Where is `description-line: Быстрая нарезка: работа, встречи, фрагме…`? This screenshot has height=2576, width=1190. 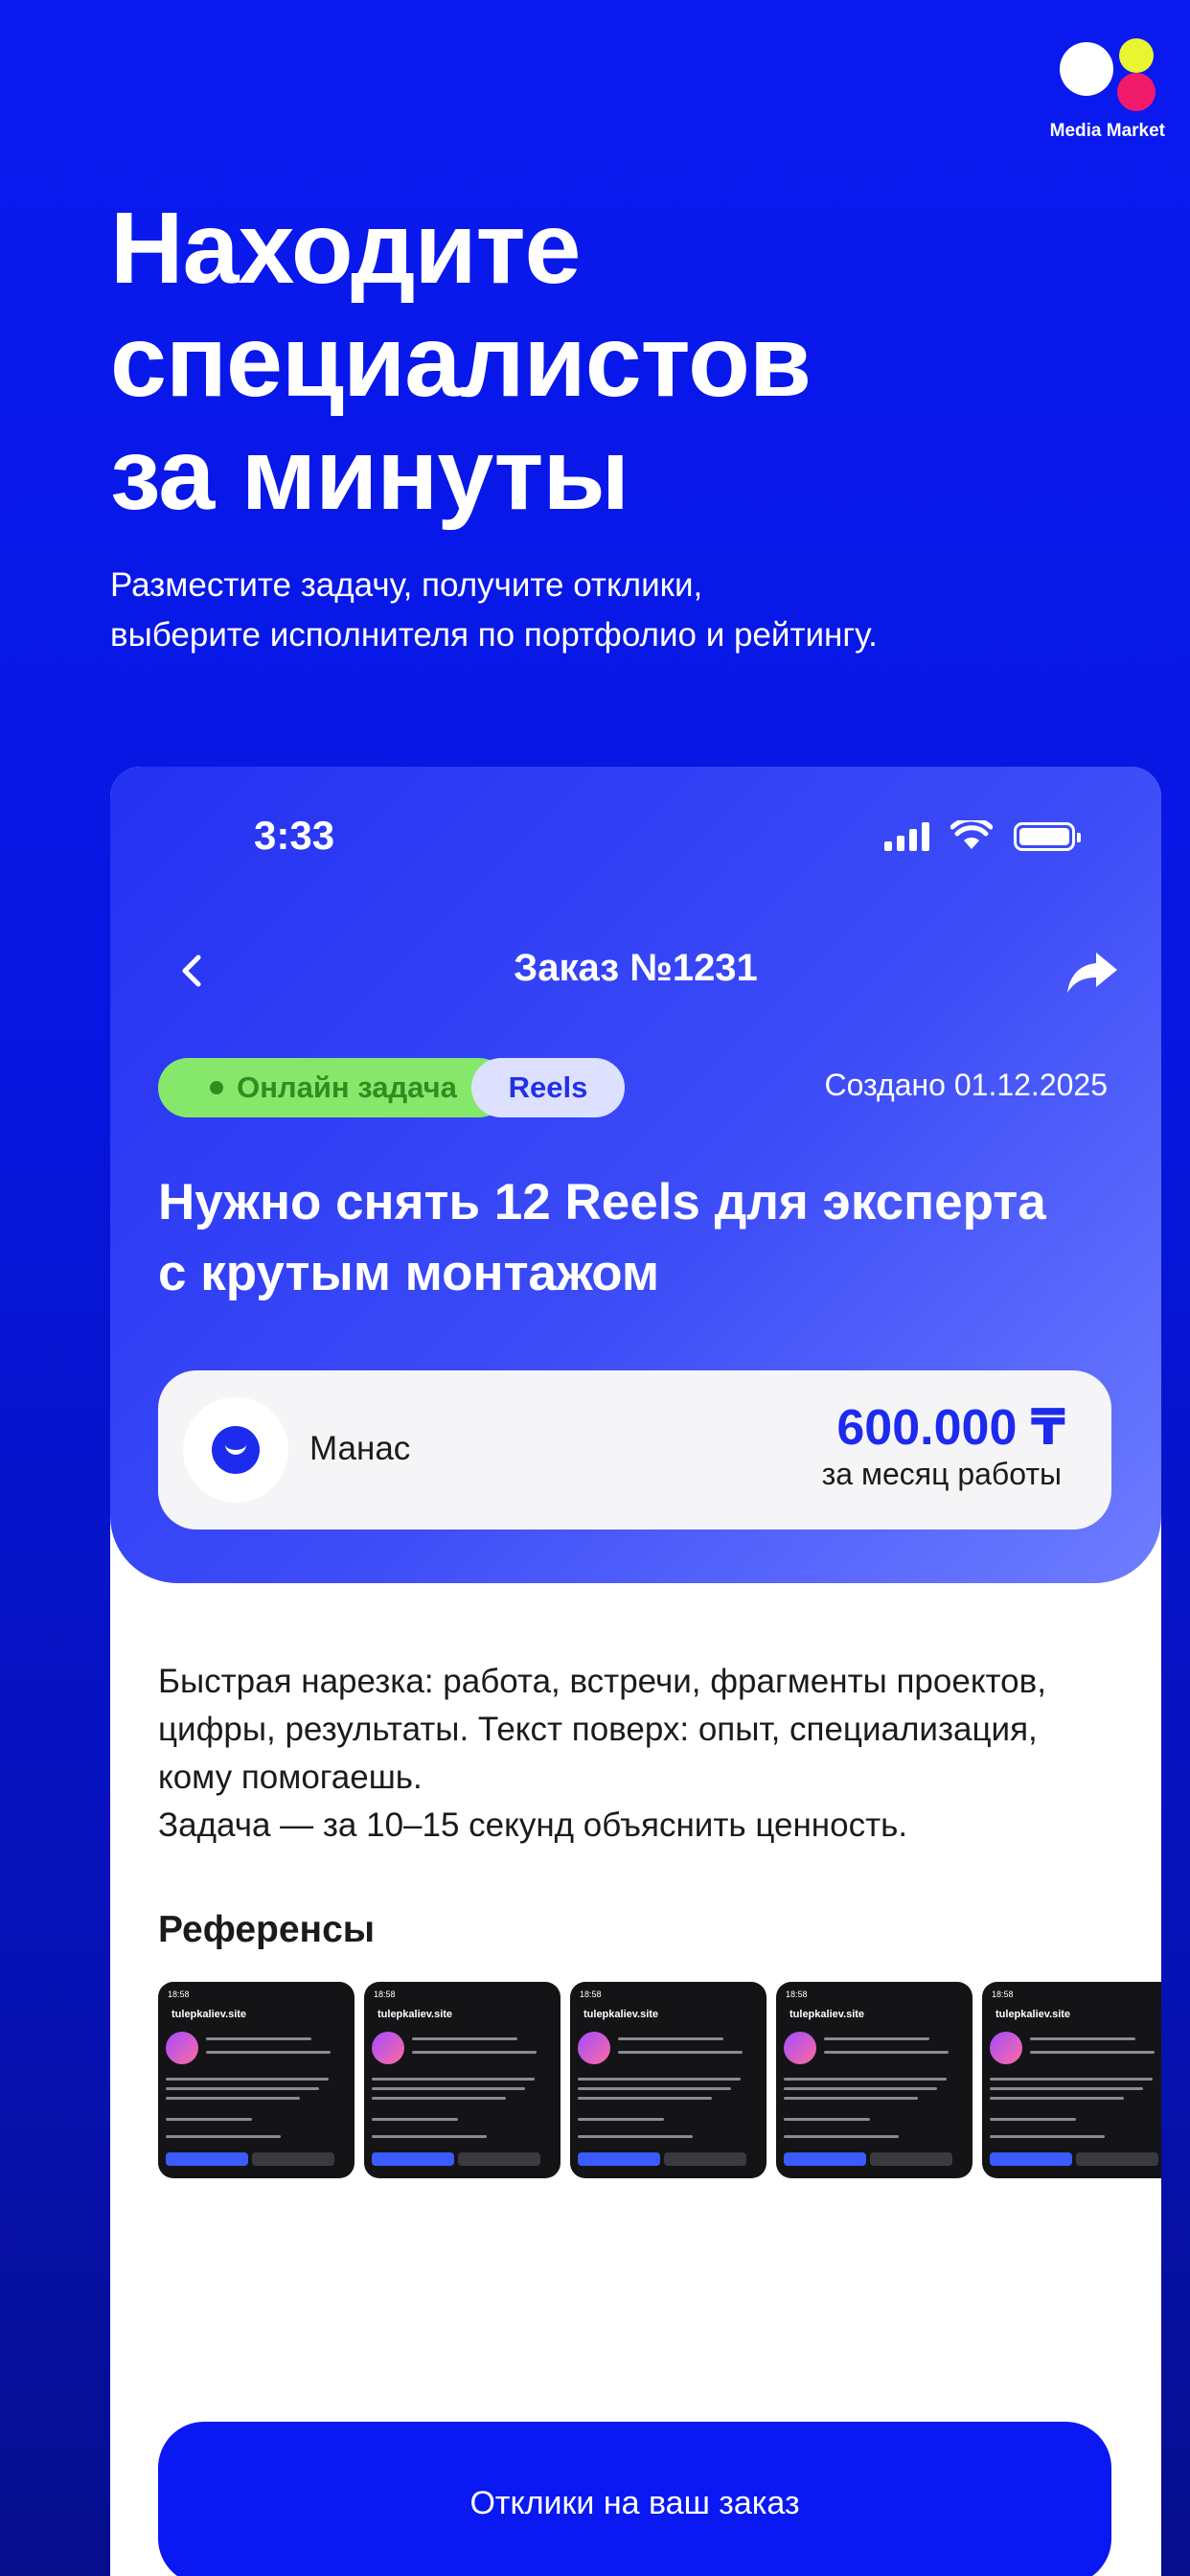
description-line: Быстрая нарезка: работа, встречи, фрагме… is located at coordinates (602, 1681).